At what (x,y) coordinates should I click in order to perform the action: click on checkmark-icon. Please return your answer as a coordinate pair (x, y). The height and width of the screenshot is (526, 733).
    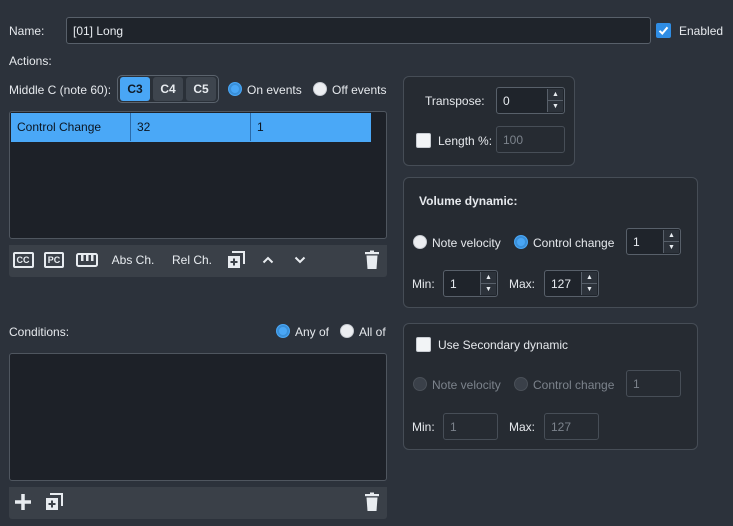
    Looking at the image, I should click on (663, 30).